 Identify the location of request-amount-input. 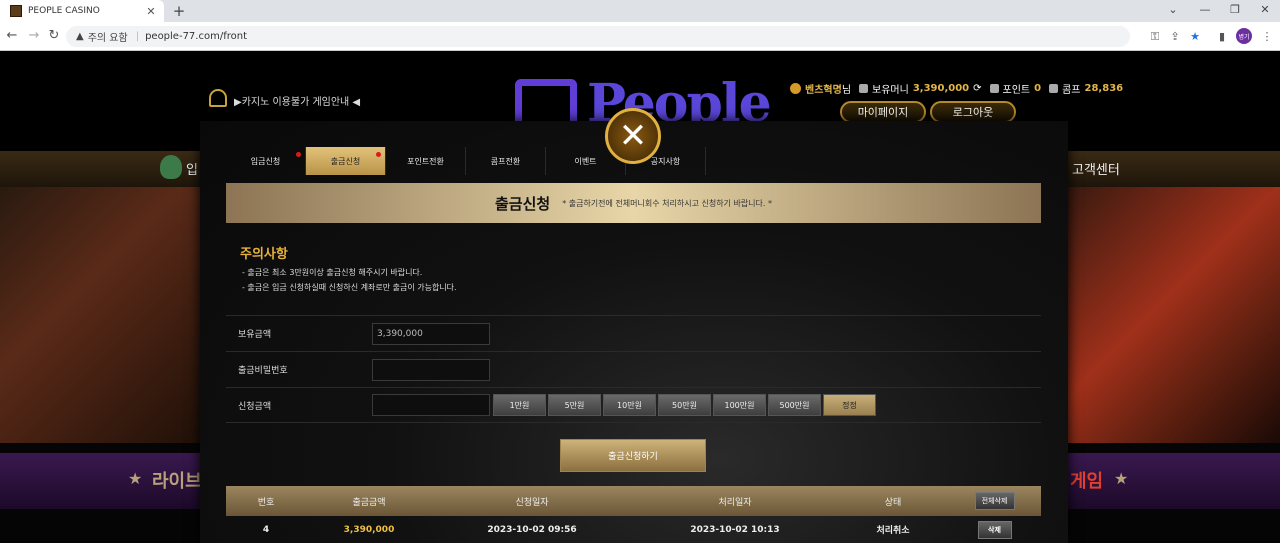
(431, 405).